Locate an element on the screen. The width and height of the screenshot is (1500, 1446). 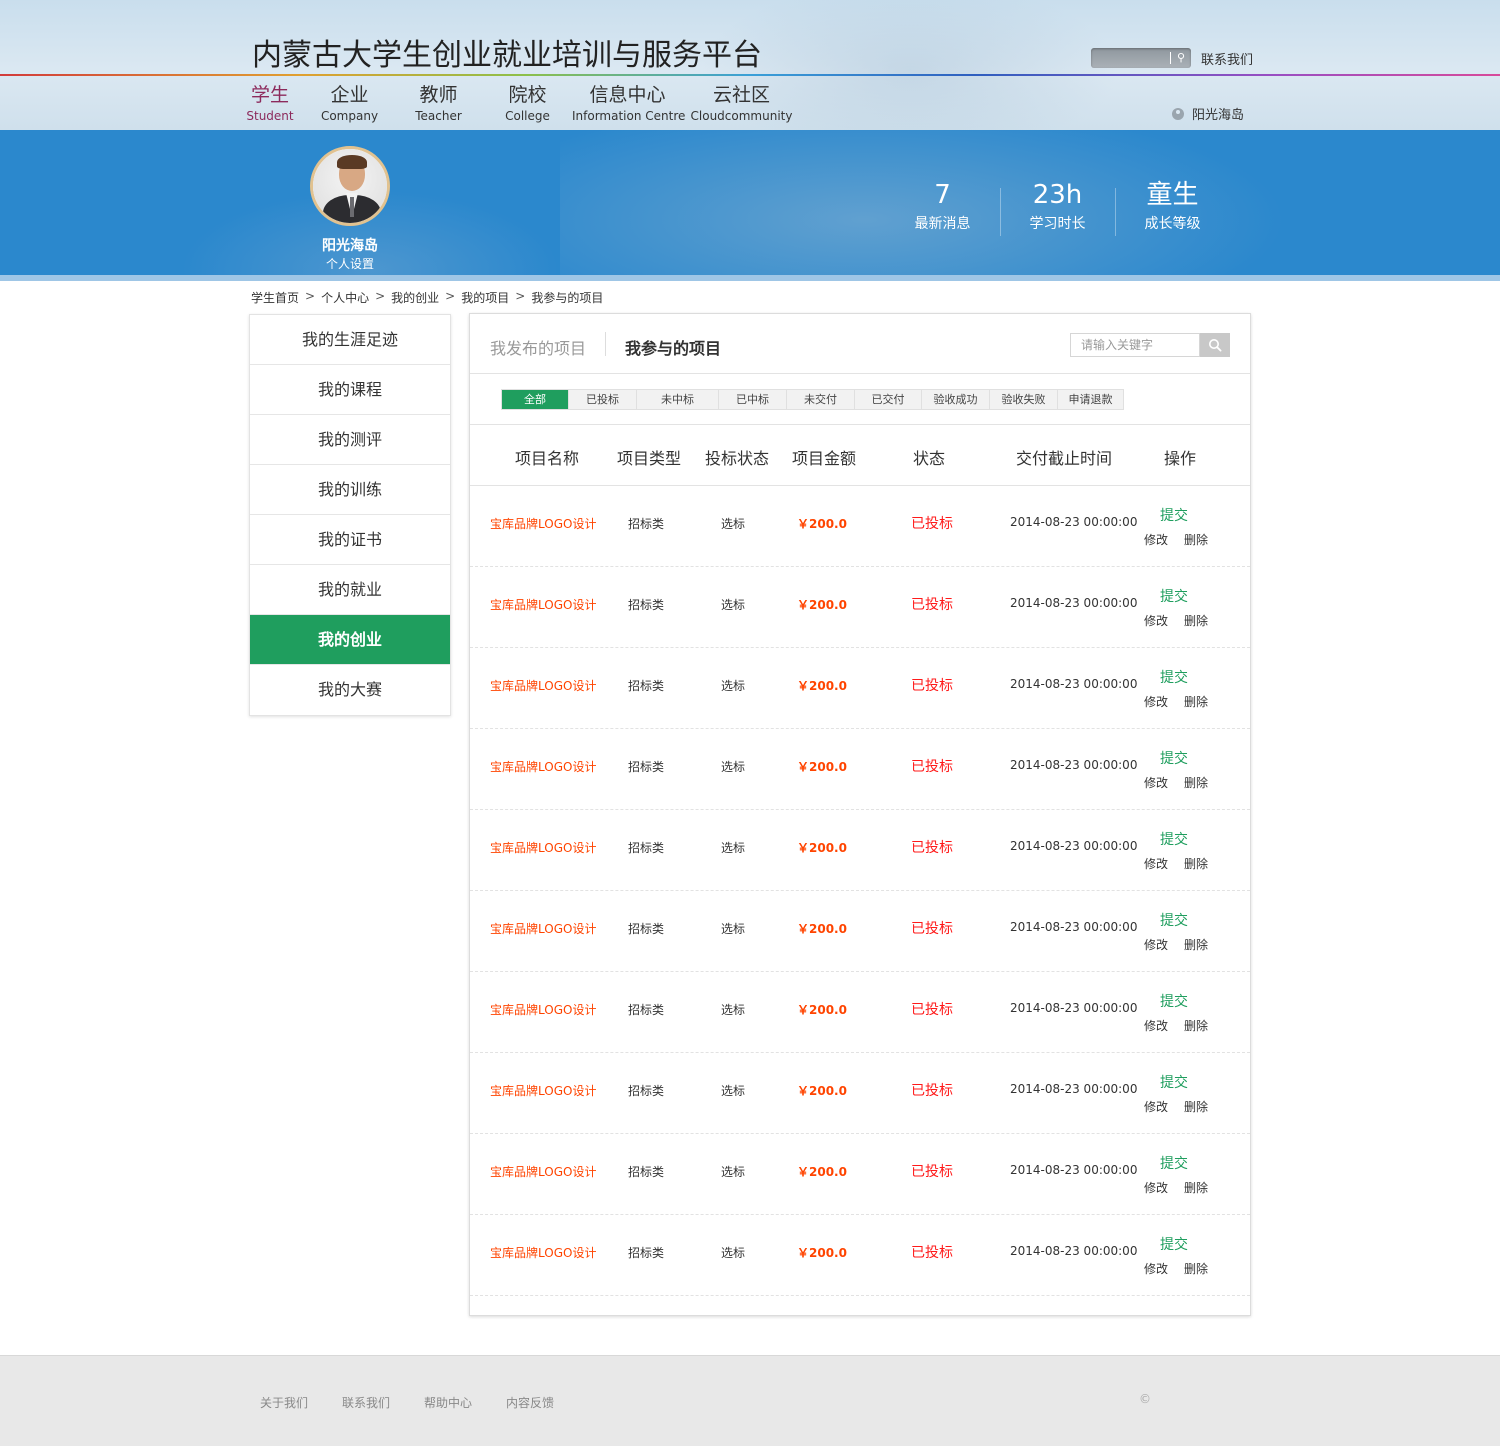
contact-us-link: 联系我们 is located at coordinates (1227, 58).